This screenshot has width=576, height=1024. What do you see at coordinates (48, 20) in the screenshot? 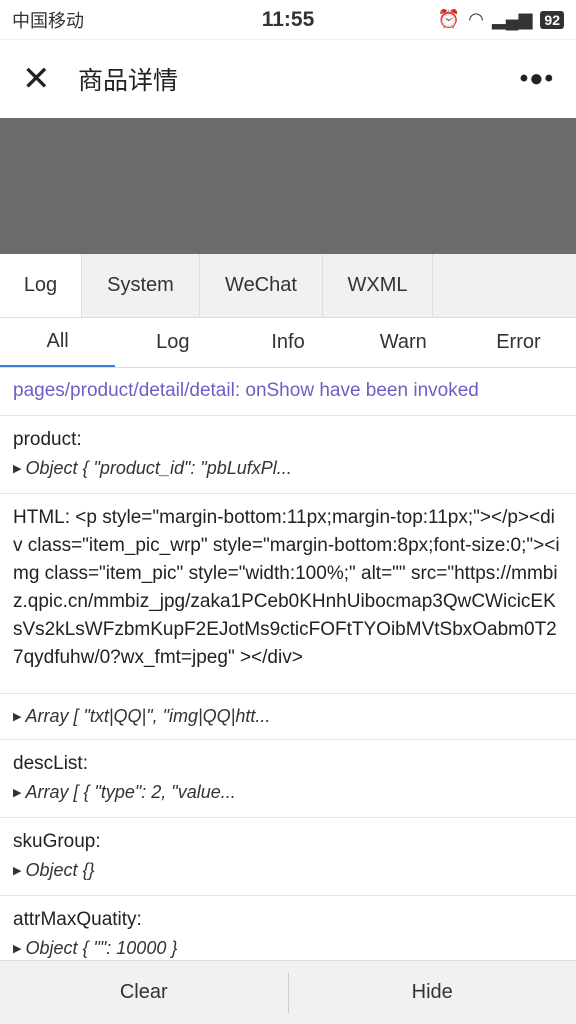
I see `carrier: 中国移动` at bounding box center [48, 20].